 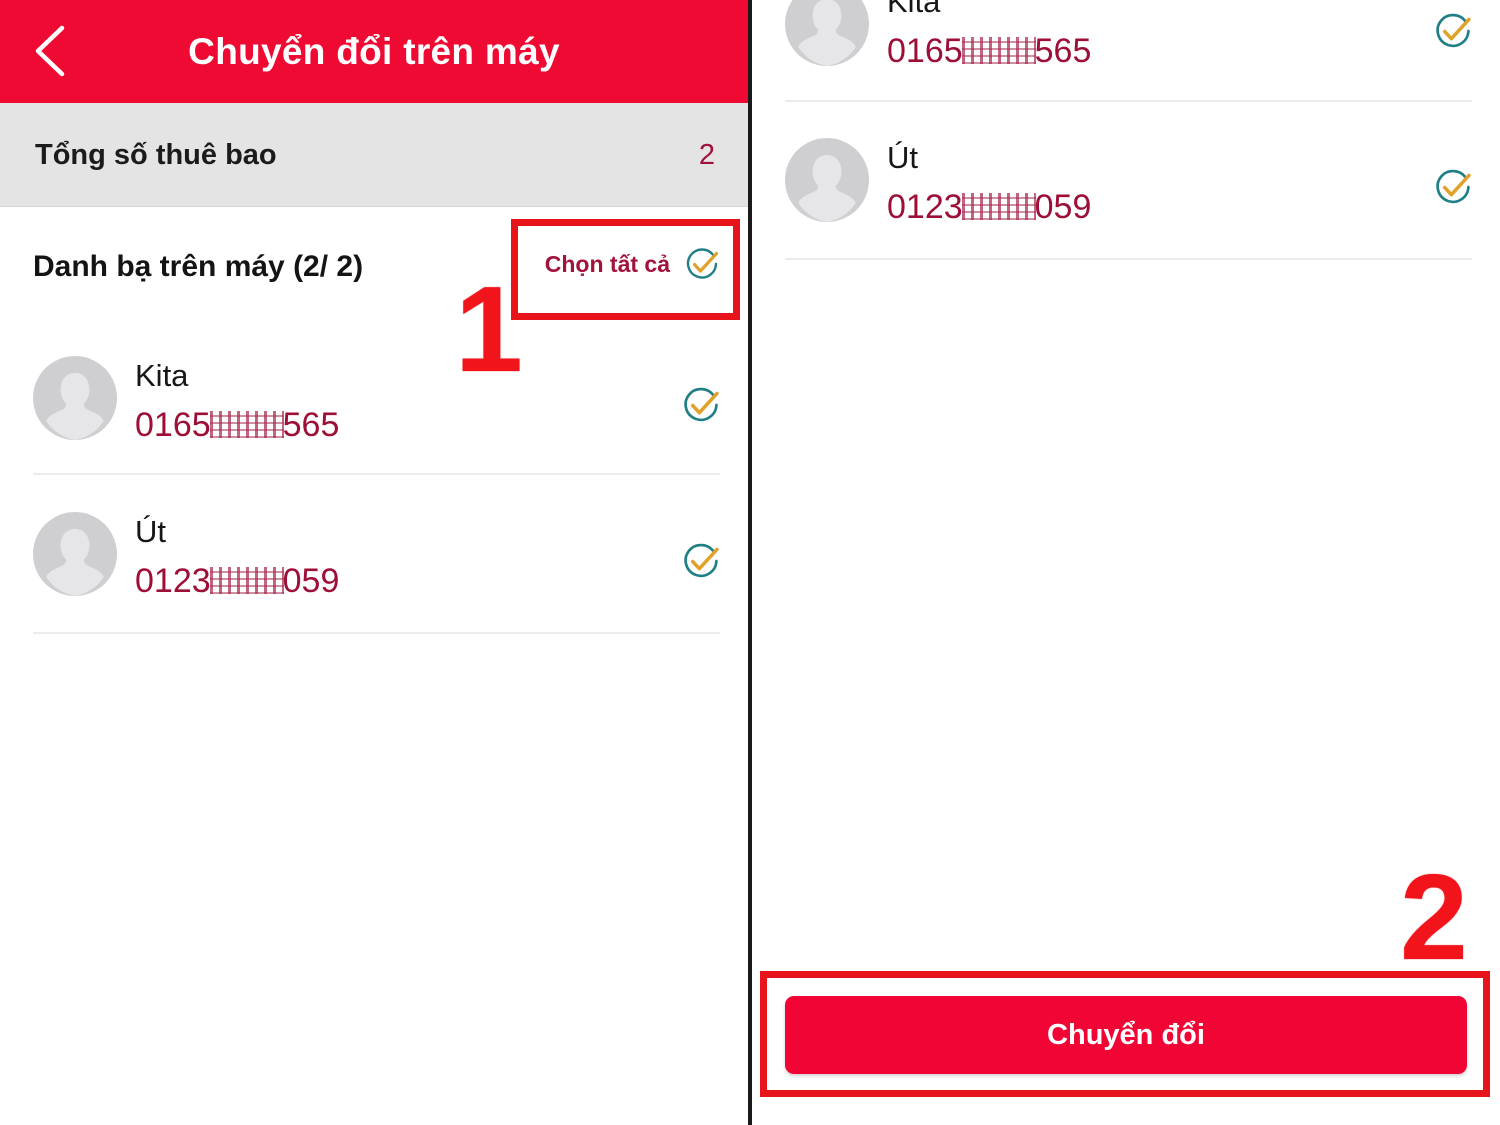 I want to click on app-bar: Chuyển đổi trên máy, so click(x=374, y=51).